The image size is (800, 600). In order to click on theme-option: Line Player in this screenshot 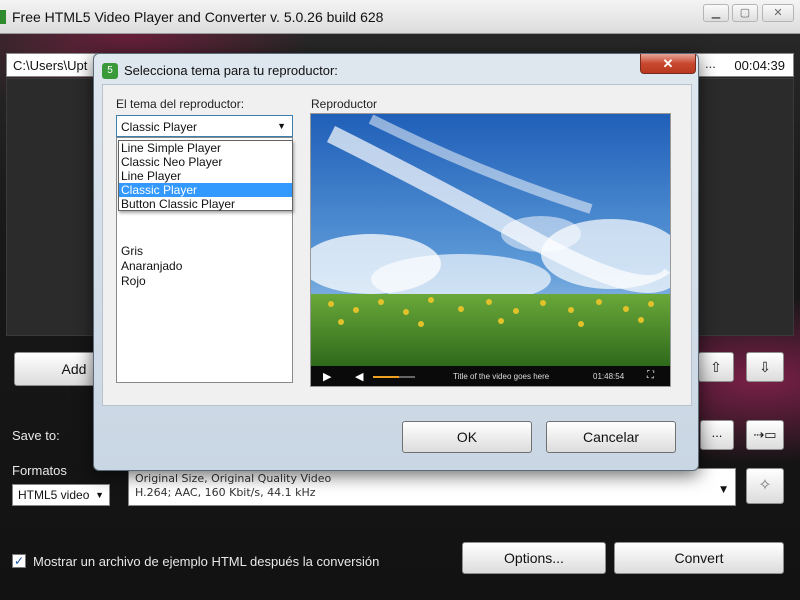, I will do `click(205, 176)`.